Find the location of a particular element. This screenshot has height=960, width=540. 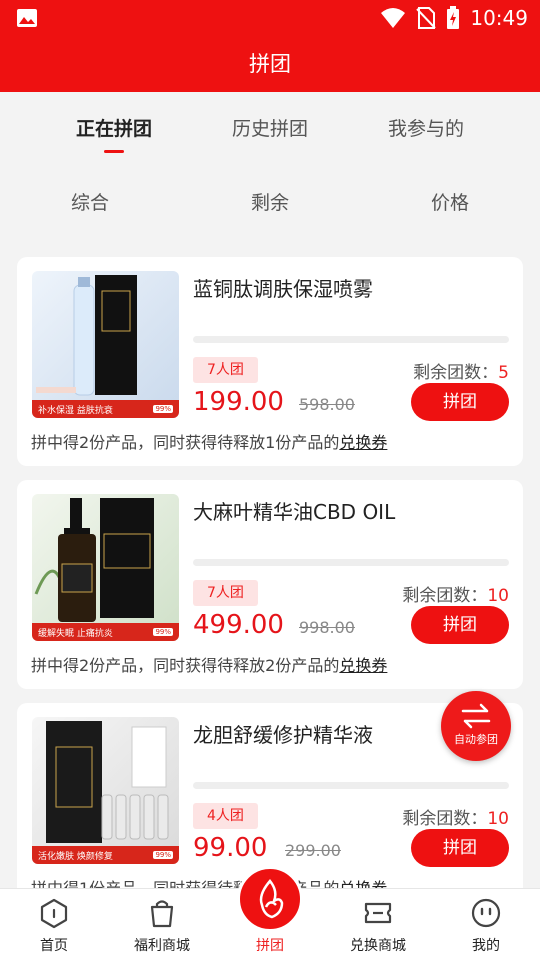

battery-charging-icon is located at coordinates (453, 17).